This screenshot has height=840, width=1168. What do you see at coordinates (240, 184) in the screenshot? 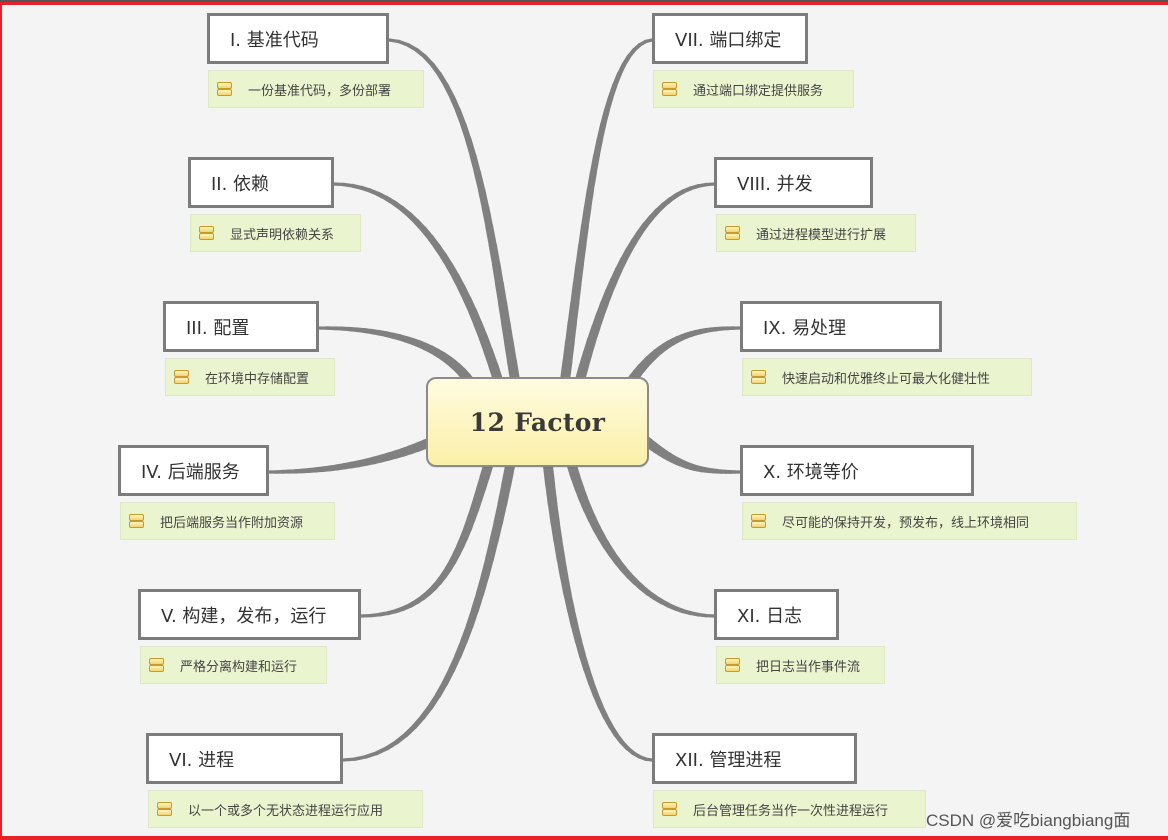
I see `topic-label: II. 依赖` at bounding box center [240, 184].